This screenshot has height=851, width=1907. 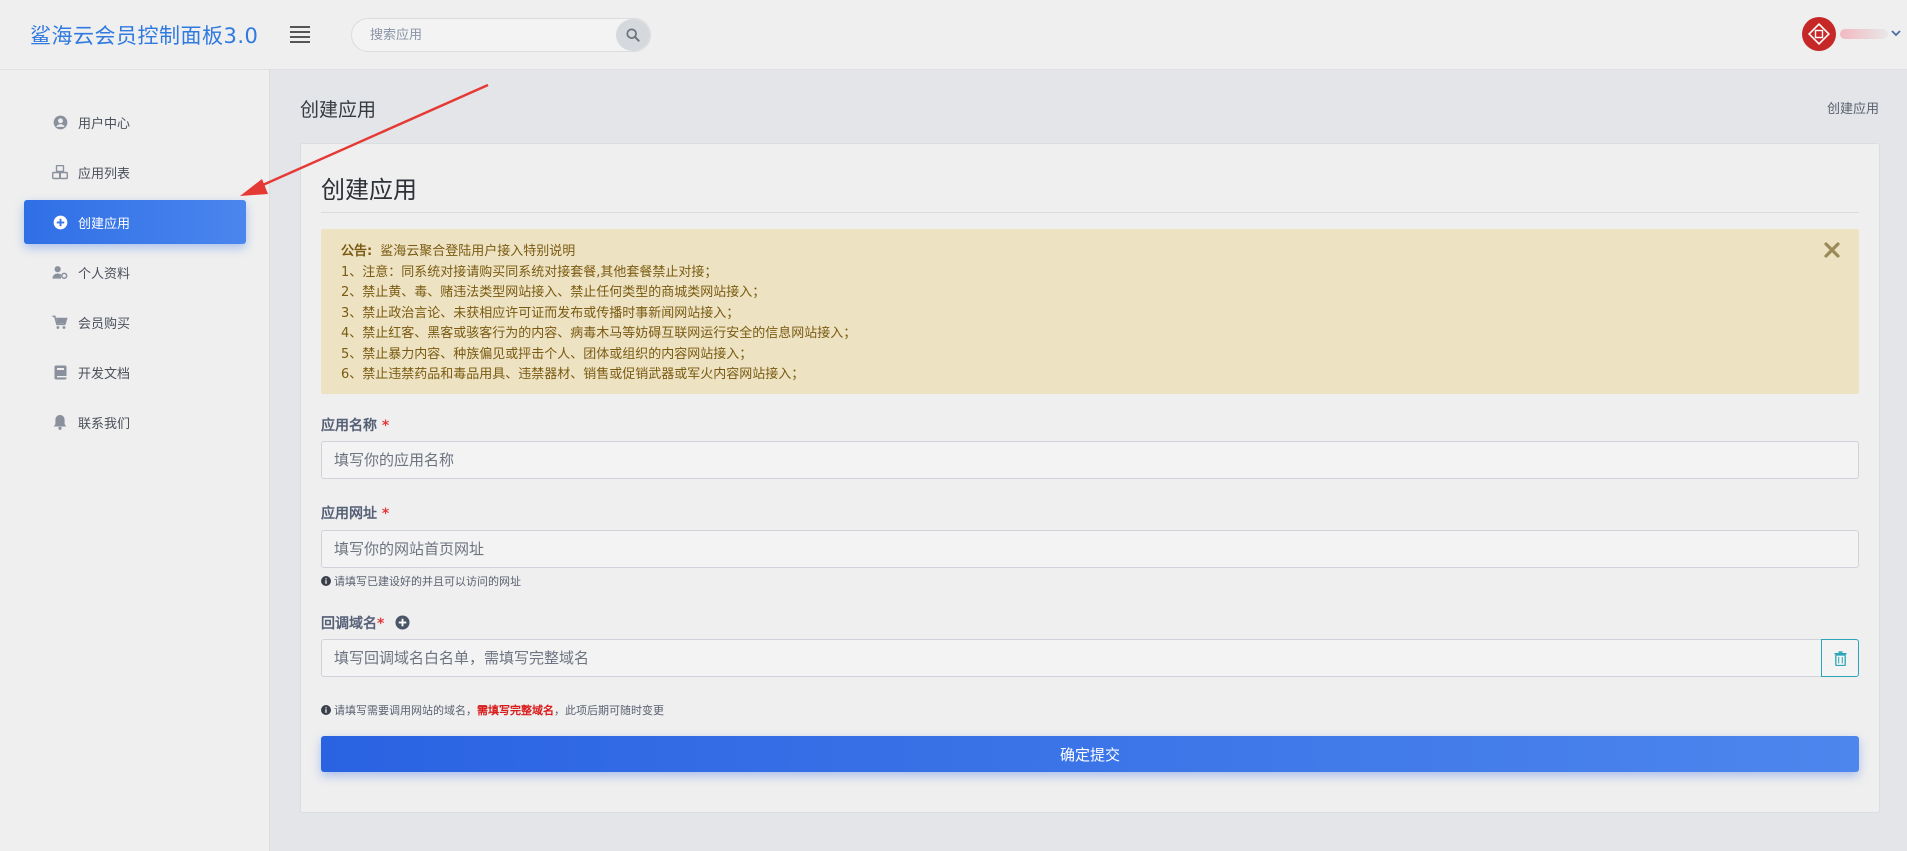 I want to click on app-url-label: 应用网址 *, so click(x=355, y=513).